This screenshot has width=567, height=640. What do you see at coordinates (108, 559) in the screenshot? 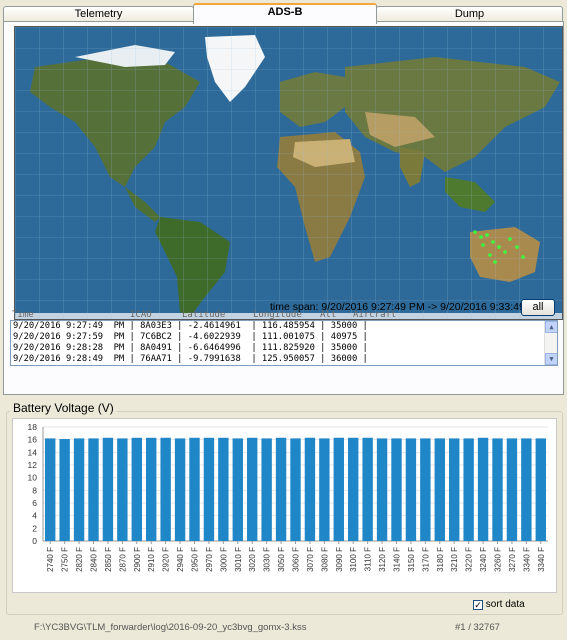
I see `x-tick-label: 2850 F` at bounding box center [108, 559].